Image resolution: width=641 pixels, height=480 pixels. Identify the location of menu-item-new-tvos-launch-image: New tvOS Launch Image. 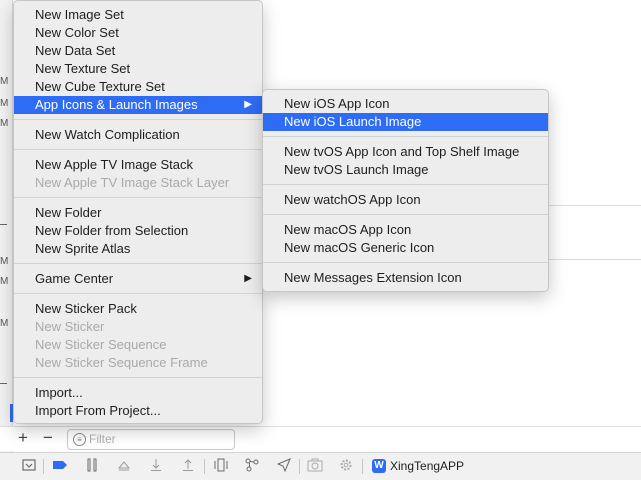
(405, 170).